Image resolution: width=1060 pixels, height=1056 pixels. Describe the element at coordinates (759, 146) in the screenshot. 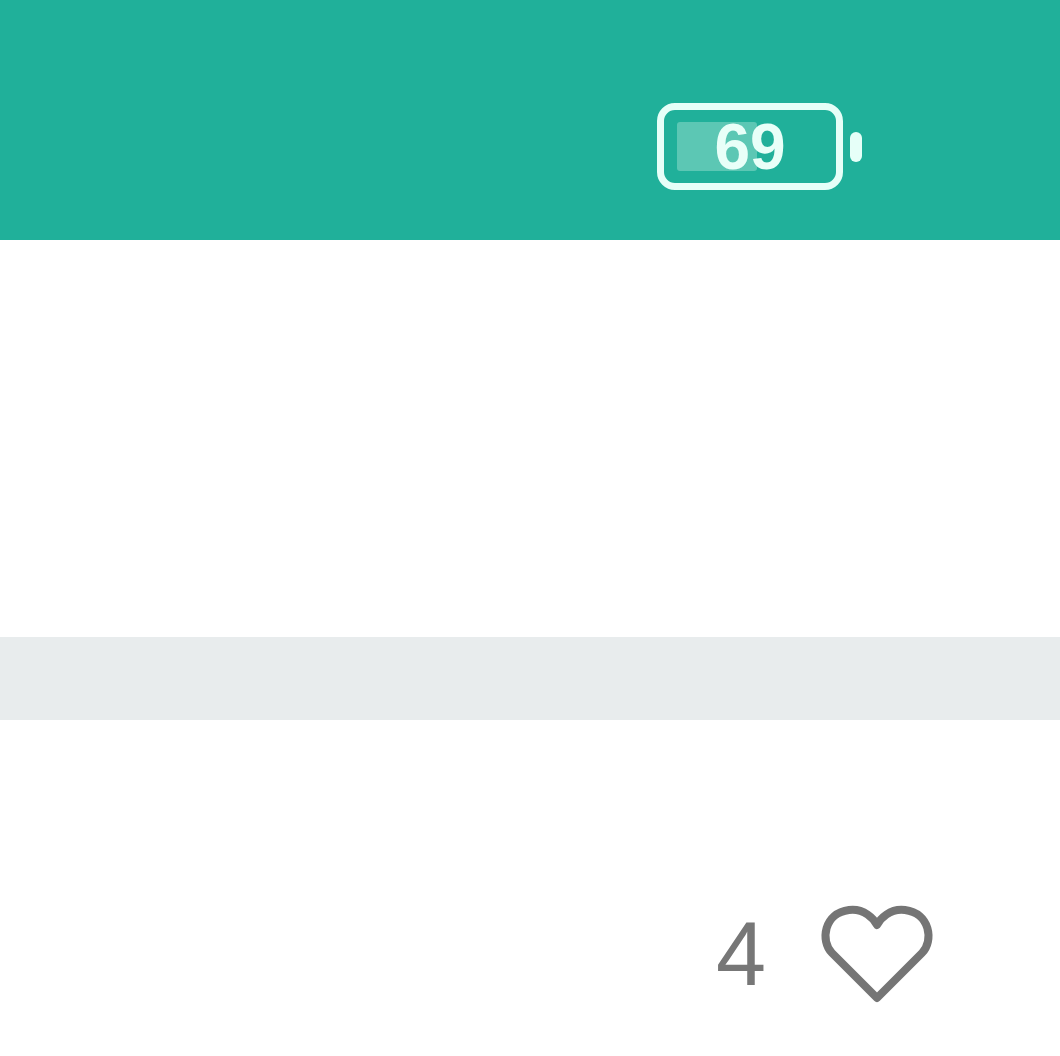

I see `battery-indicator: 69` at that location.